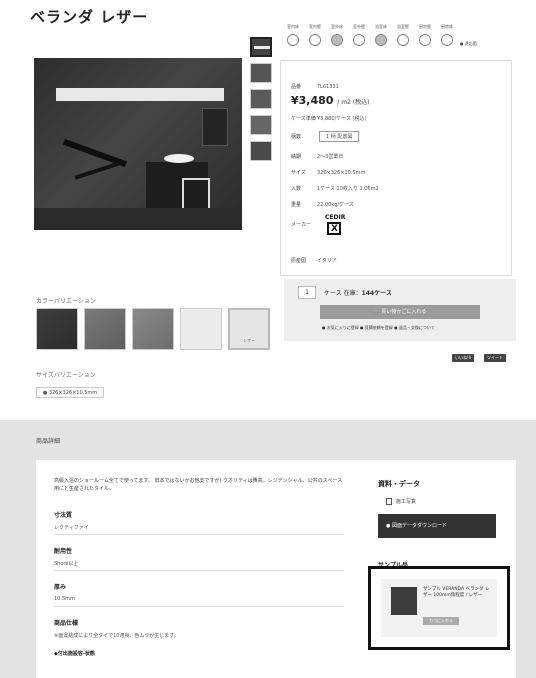  I want to click on add-to-cart-button: 🛒 買い物かごに入れる, so click(400, 312).